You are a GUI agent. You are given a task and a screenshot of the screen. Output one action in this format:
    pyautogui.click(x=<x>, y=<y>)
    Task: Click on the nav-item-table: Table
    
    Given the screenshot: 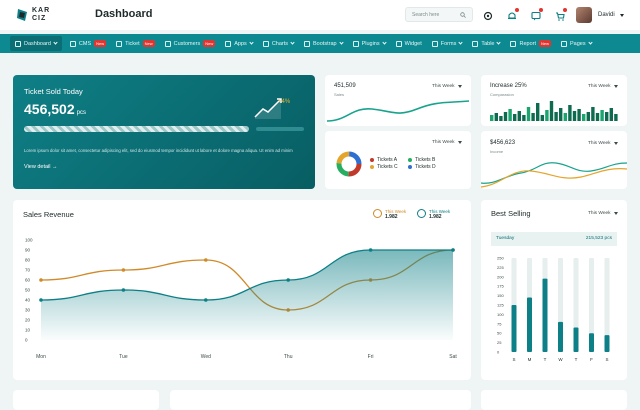 What is the action you would take?
    pyautogui.click(x=486, y=43)
    